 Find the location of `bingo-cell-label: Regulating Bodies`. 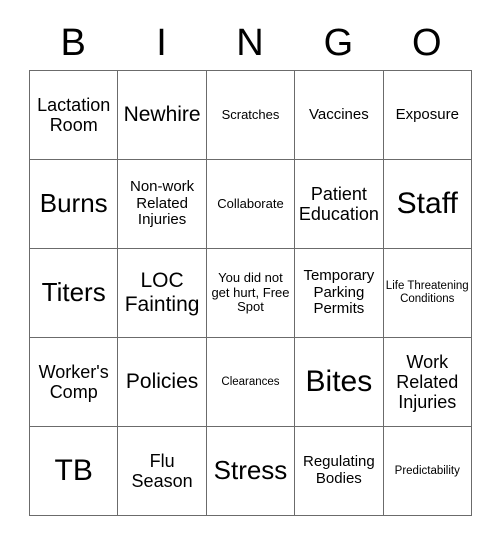

bingo-cell-label: Regulating Bodies is located at coordinates (339, 470).